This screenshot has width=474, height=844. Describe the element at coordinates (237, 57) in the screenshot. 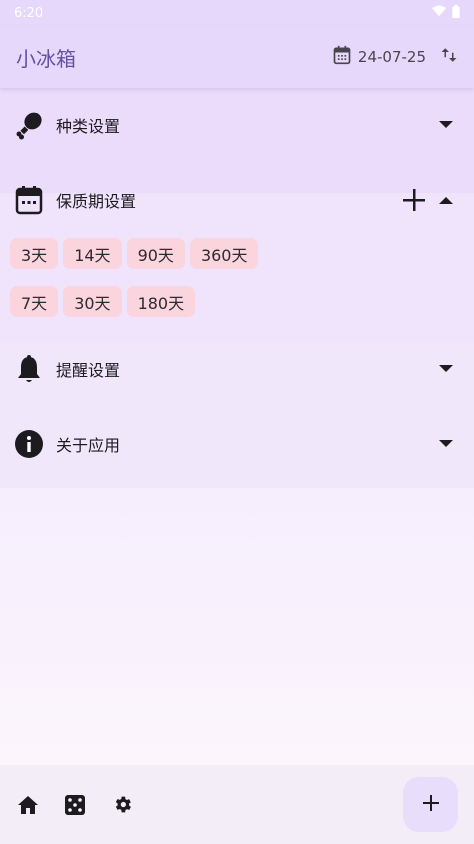

I see `app-bar: 小冰箱 24-07-25` at that location.